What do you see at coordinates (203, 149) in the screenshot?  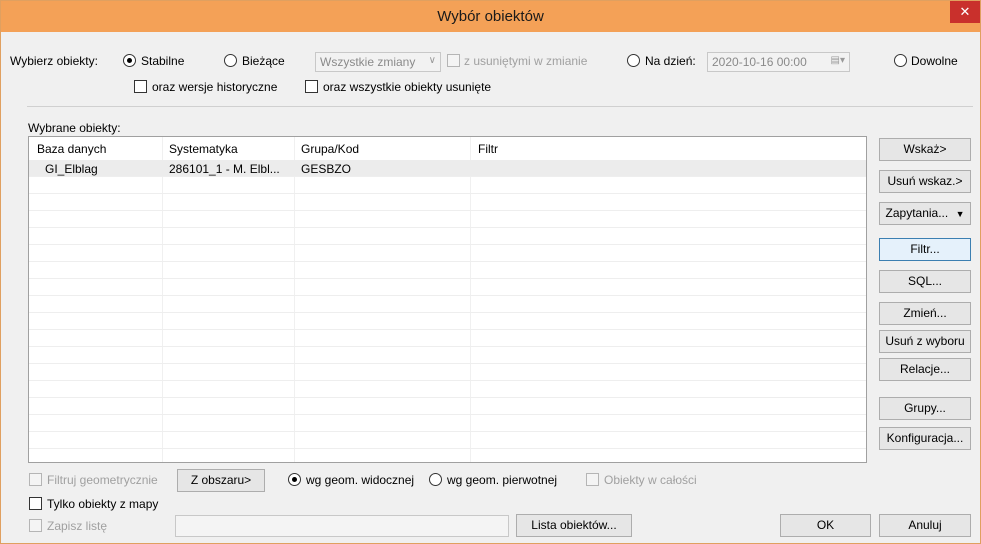 I see `column-header-systematics: Systematyka` at bounding box center [203, 149].